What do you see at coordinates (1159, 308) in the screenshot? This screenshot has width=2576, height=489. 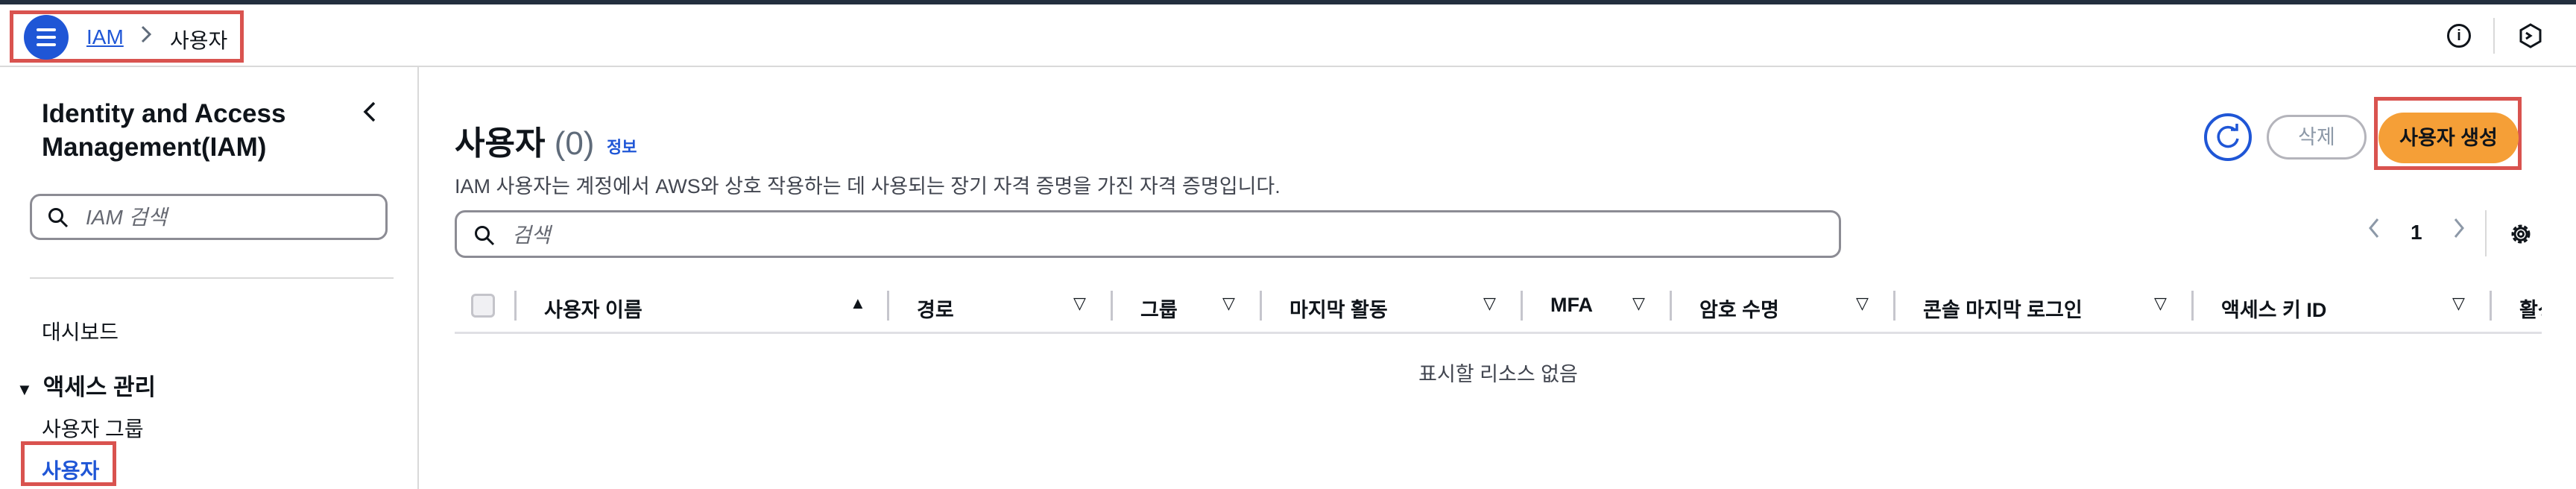 I see `column-header-groups: 그룹` at bounding box center [1159, 308].